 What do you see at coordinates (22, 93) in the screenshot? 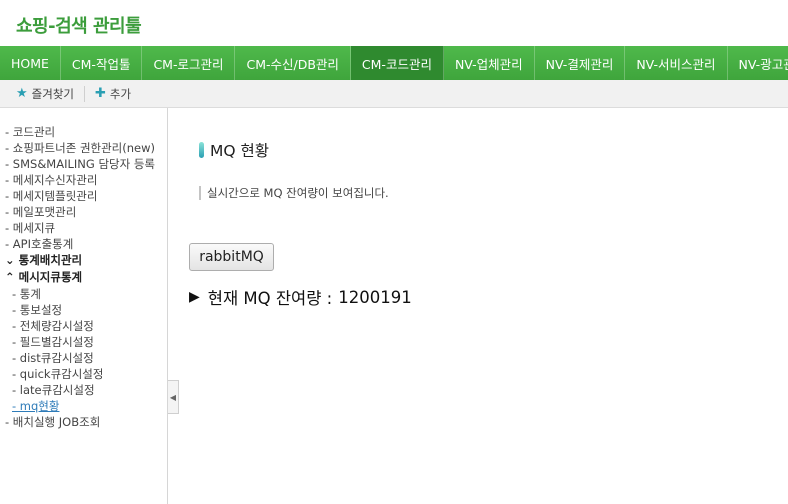
I see `star-icon: ★` at bounding box center [22, 93].